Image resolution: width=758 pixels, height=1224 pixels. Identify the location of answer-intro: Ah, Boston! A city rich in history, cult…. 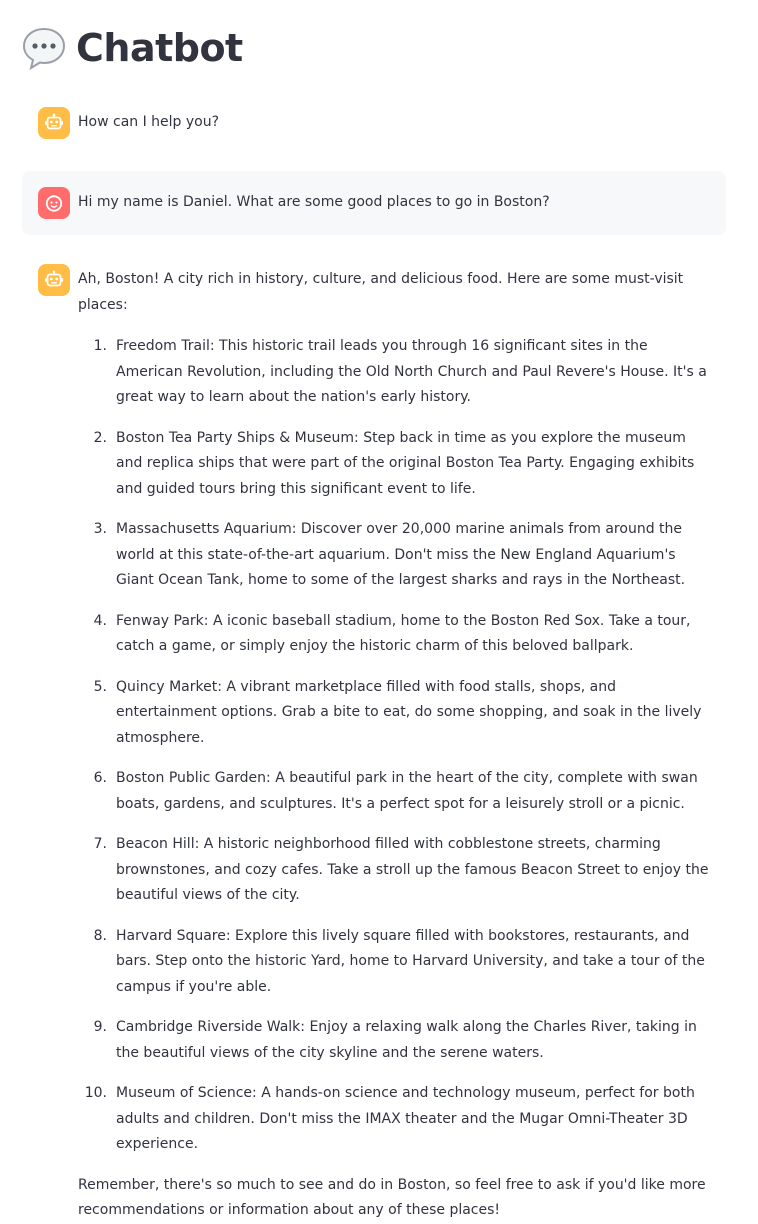
(381, 292).